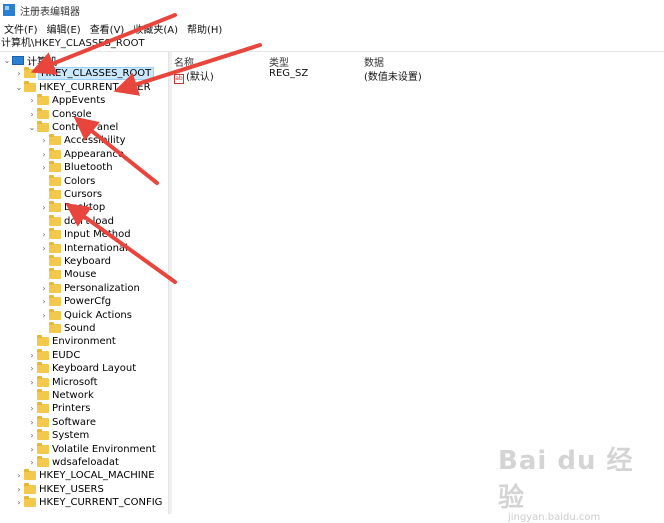  Describe the element at coordinates (82, 87) in the screenshot. I see `tree-item: ⌄ HKEY_CURRENT_USER` at that location.